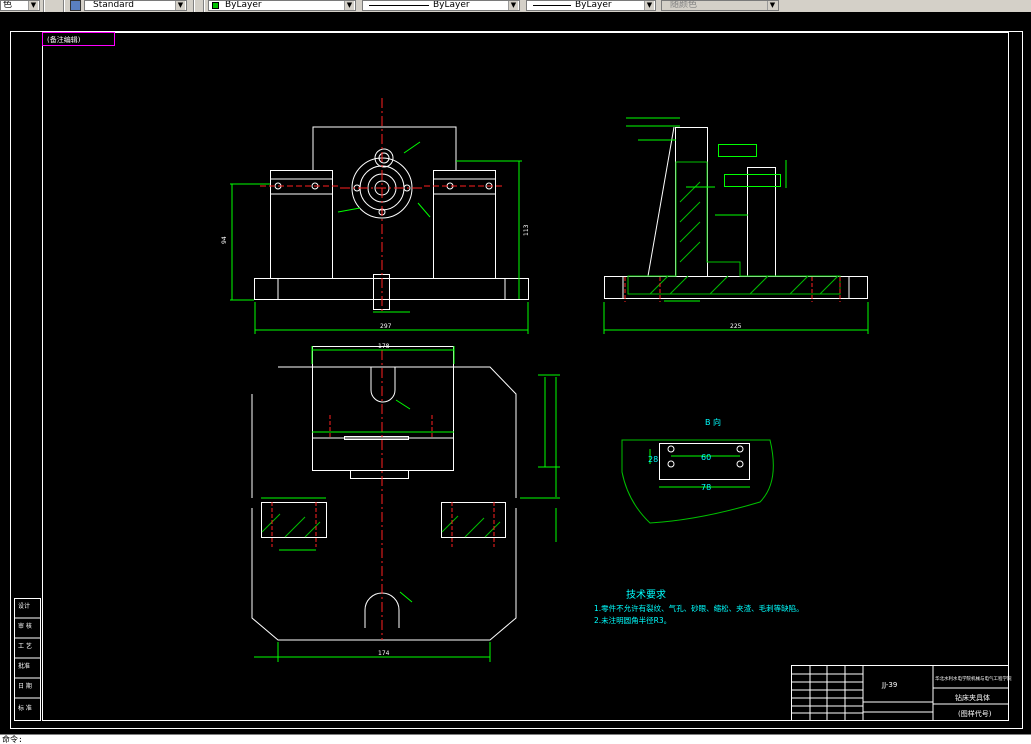 The height and width of the screenshot is (744, 1031). I want to click on dim-label: 225, so click(736, 326).